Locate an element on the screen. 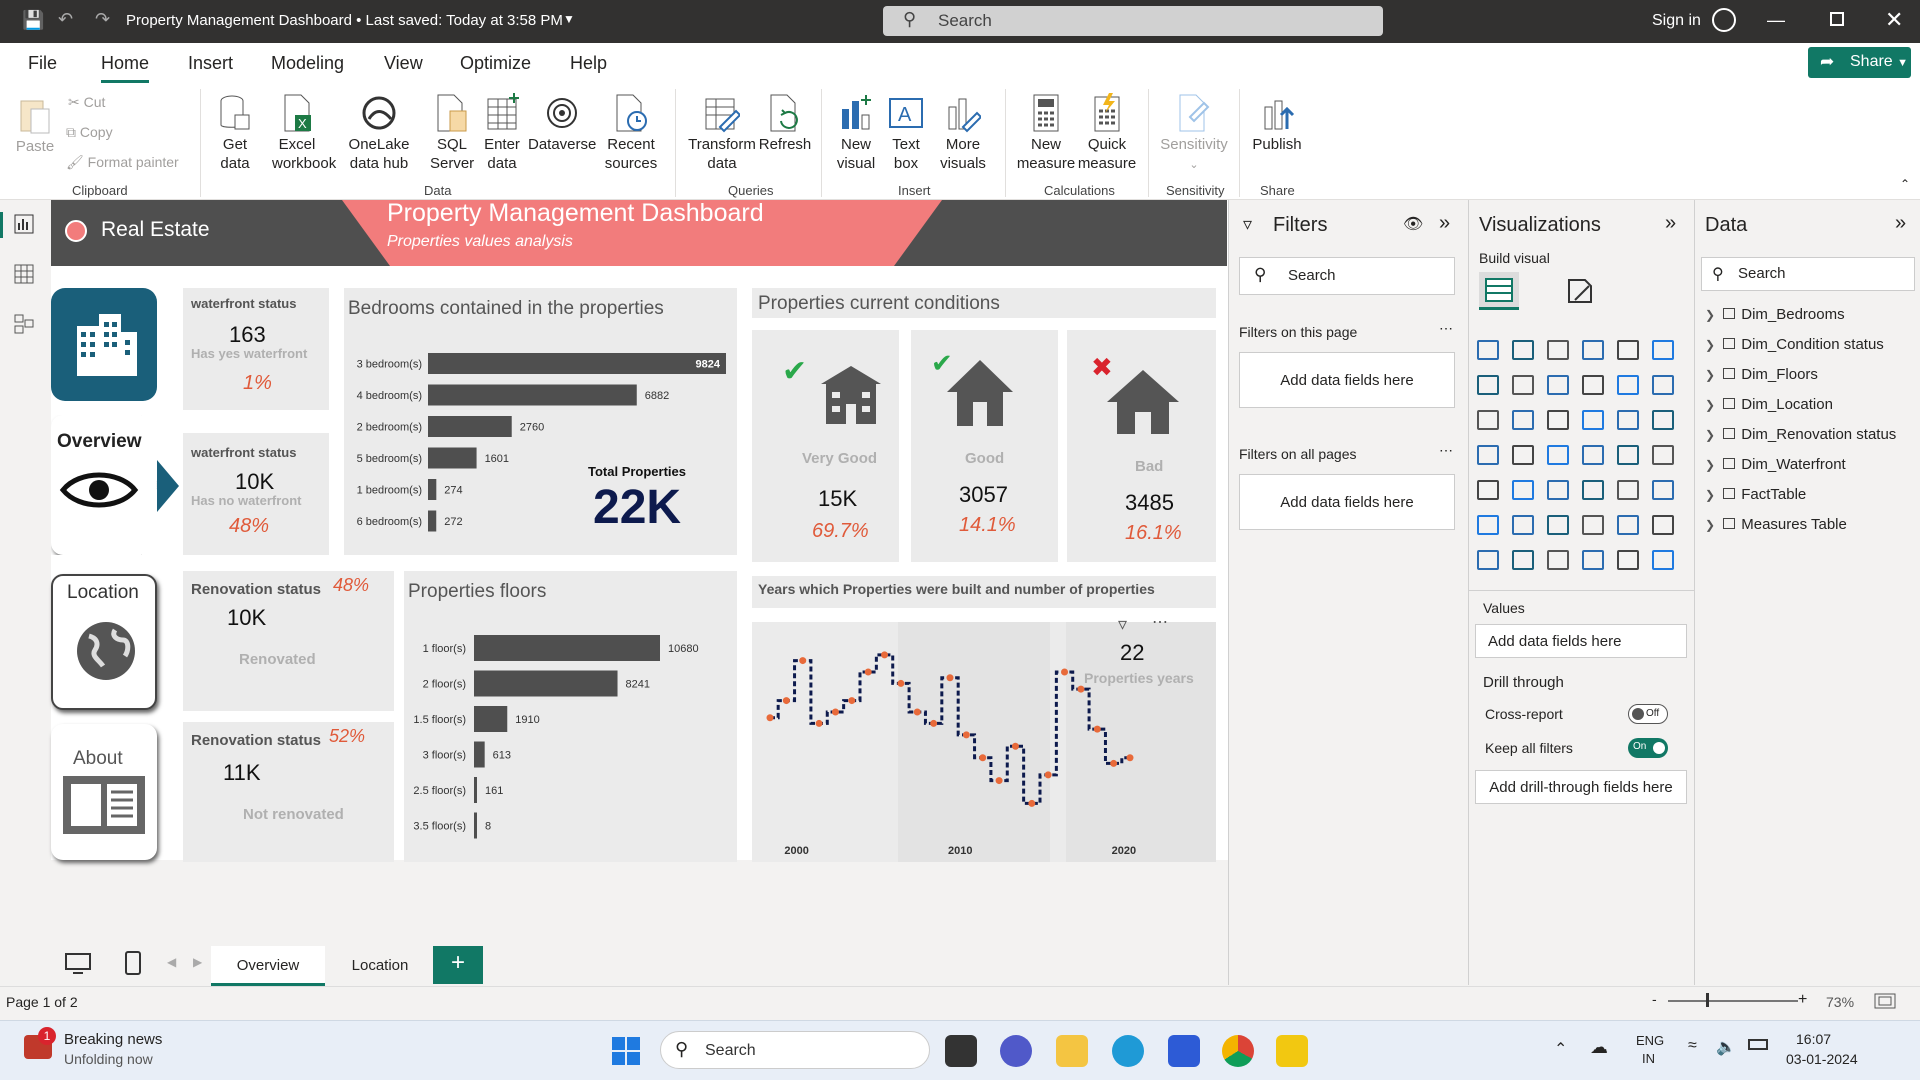 The image size is (1920, 1080). sql-server-button: SQL Server is located at coordinates (452, 133).